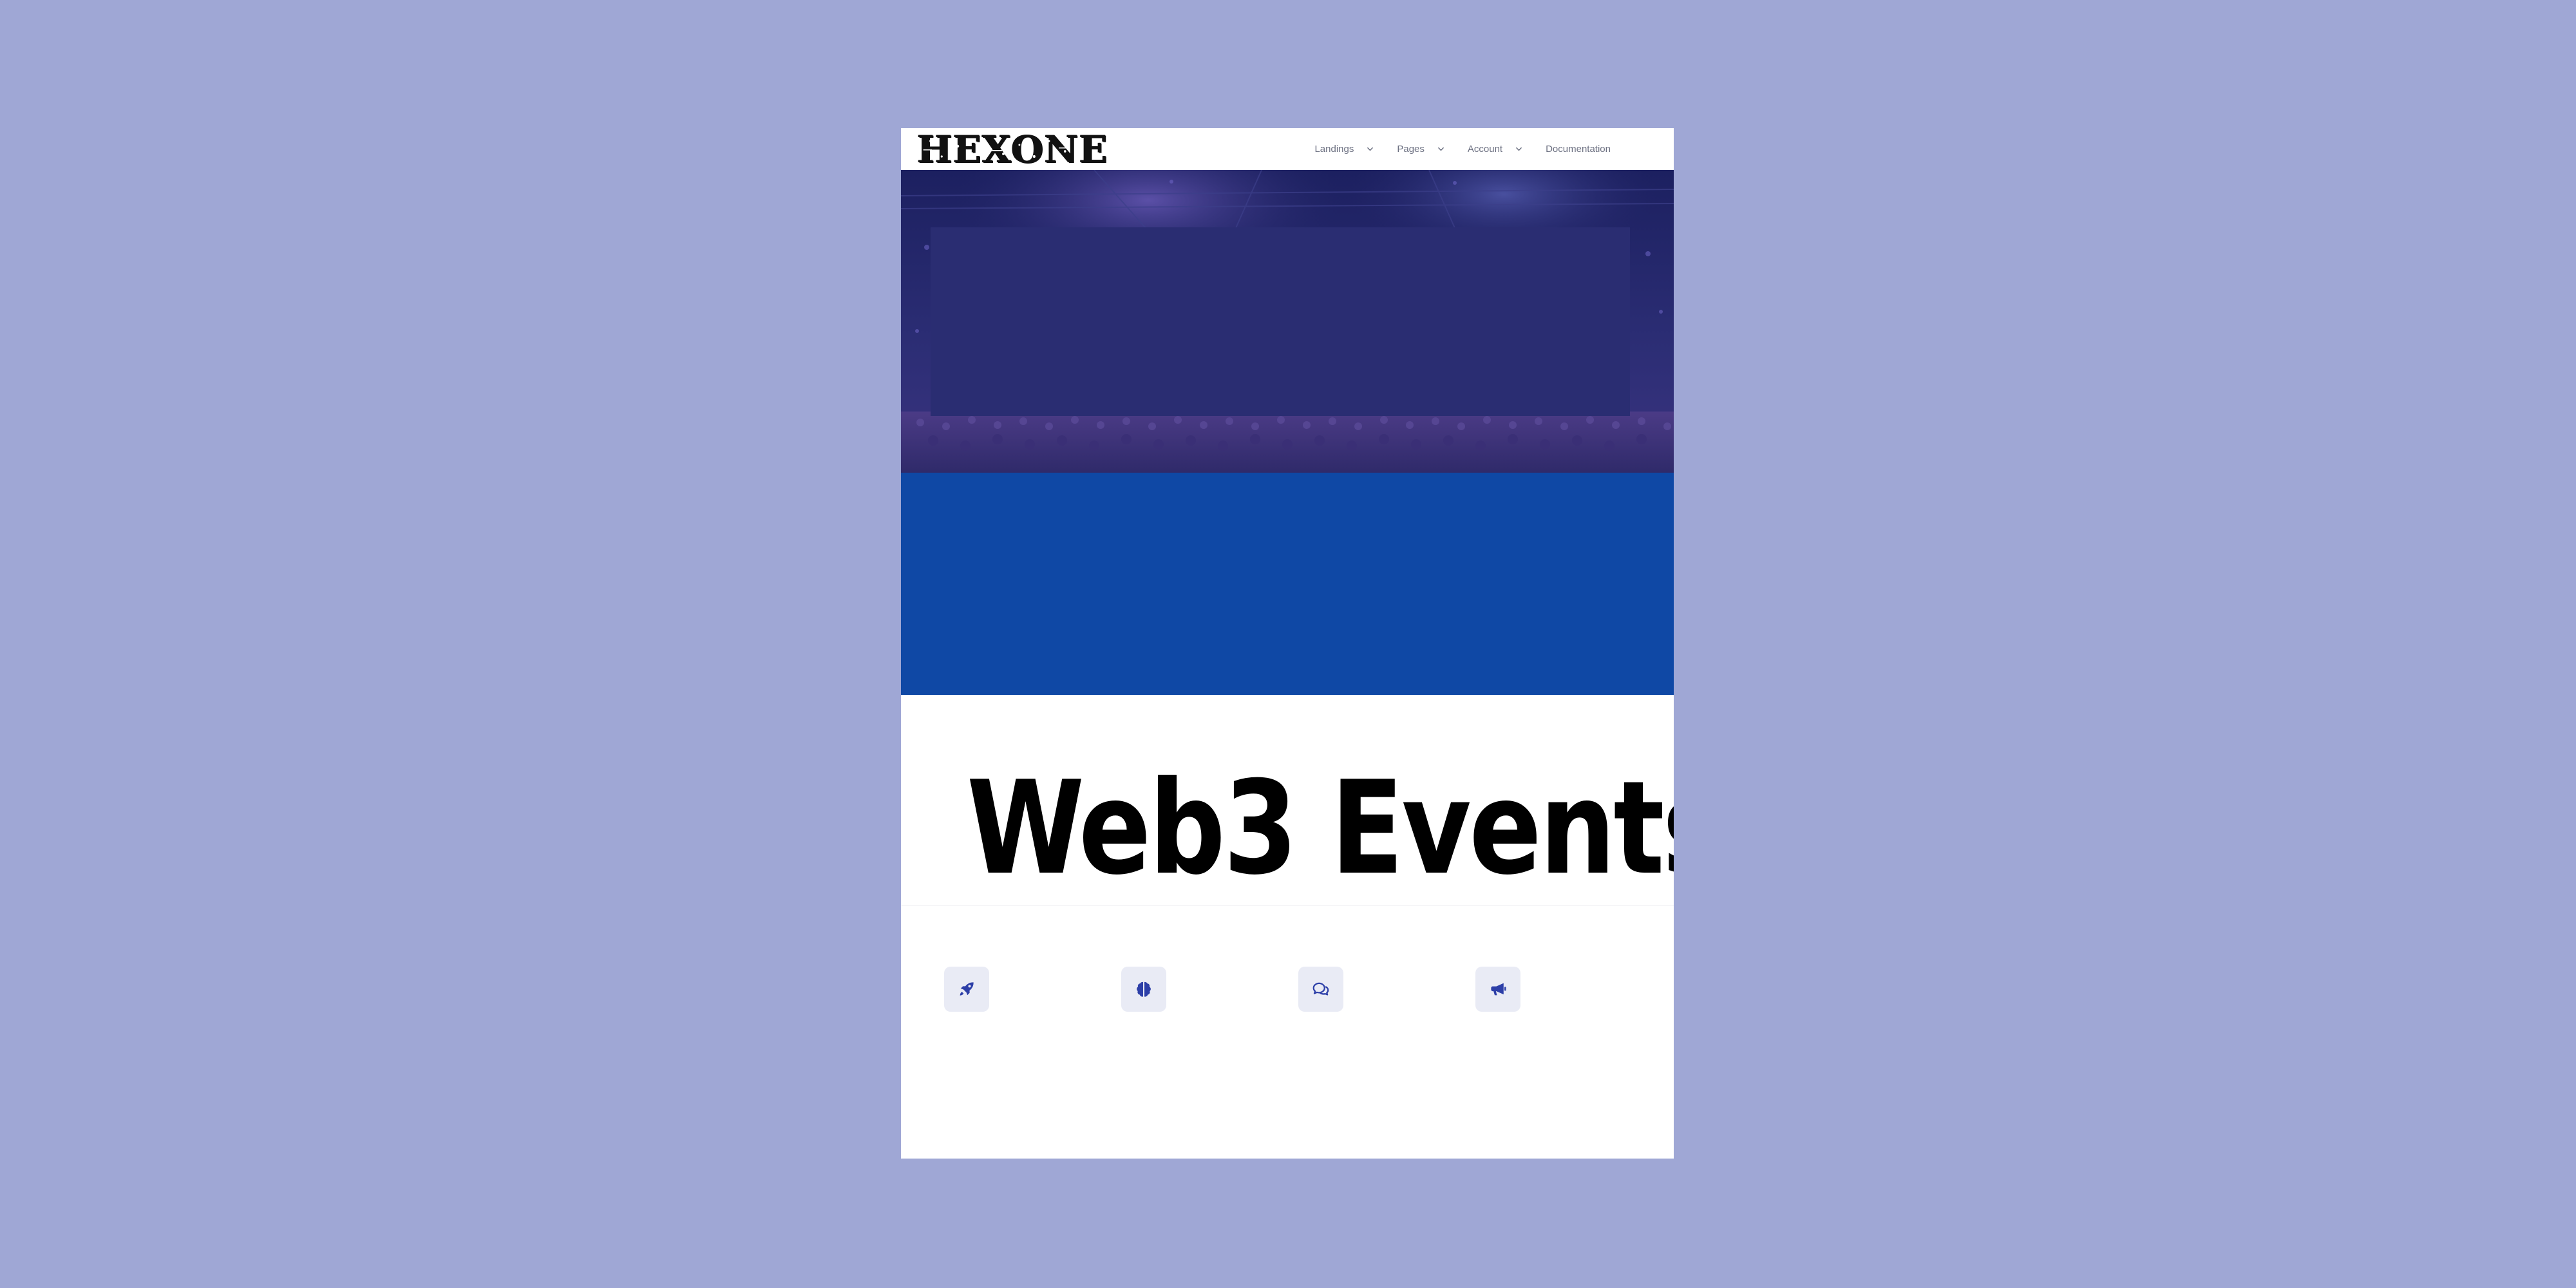 This screenshot has width=2576, height=1288. Describe the element at coordinates (1287, 584) in the screenshot. I see `blue-section` at that location.